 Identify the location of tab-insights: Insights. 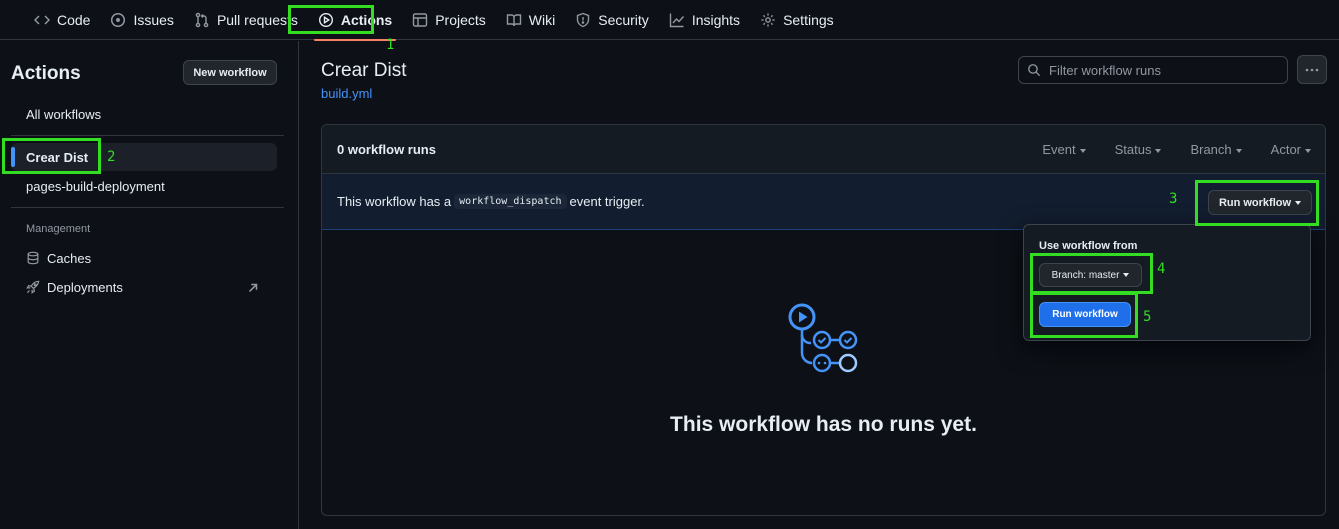
(704, 20).